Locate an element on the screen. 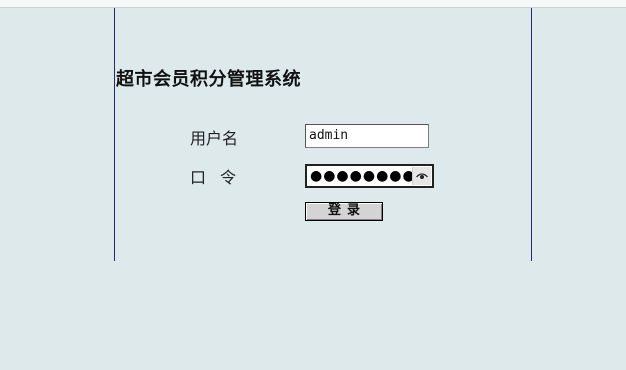 The image size is (626, 370). top-border is located at coordinates (313, 4).